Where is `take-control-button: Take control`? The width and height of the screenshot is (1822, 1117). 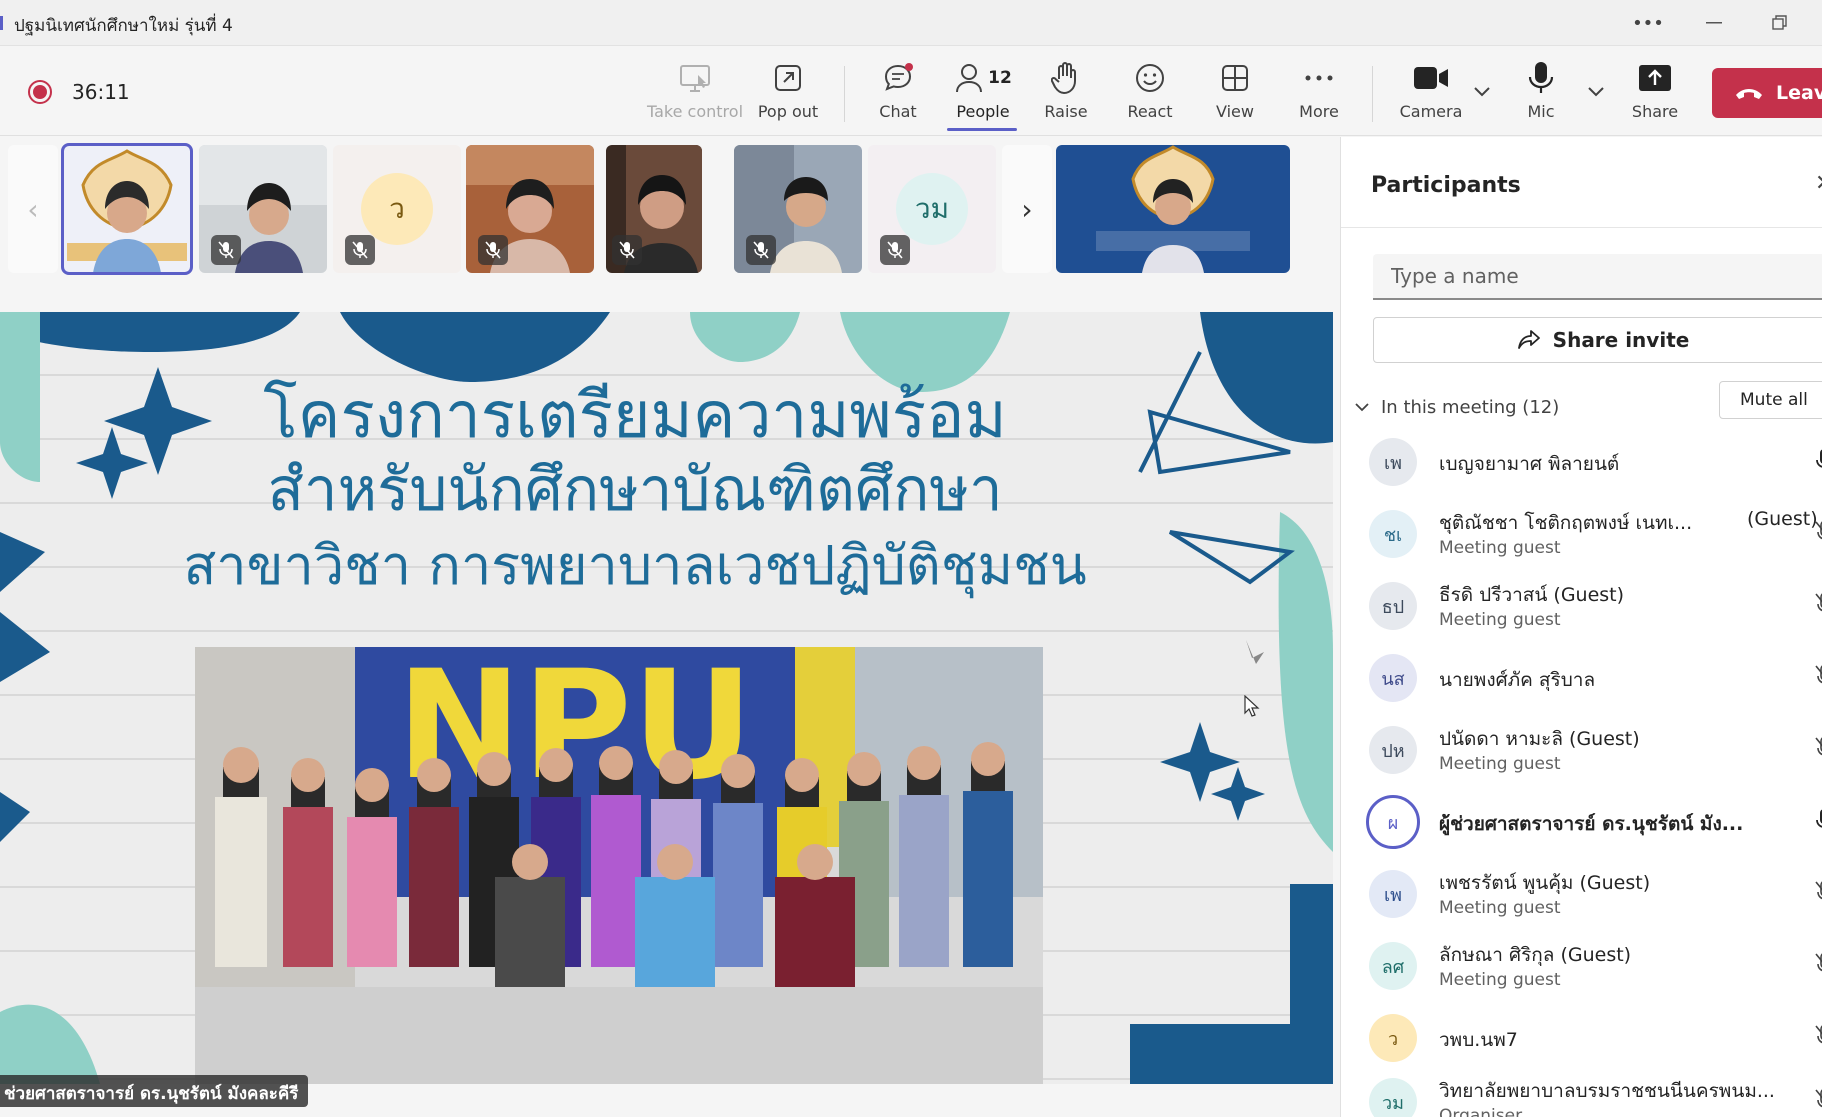
take-control-button: Take control is located at coordinates (695, 94).